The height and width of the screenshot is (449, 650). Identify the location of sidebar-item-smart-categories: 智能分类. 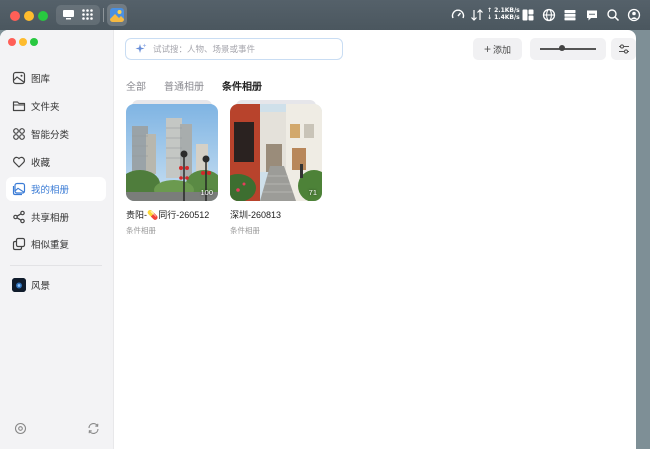
(56, 134).